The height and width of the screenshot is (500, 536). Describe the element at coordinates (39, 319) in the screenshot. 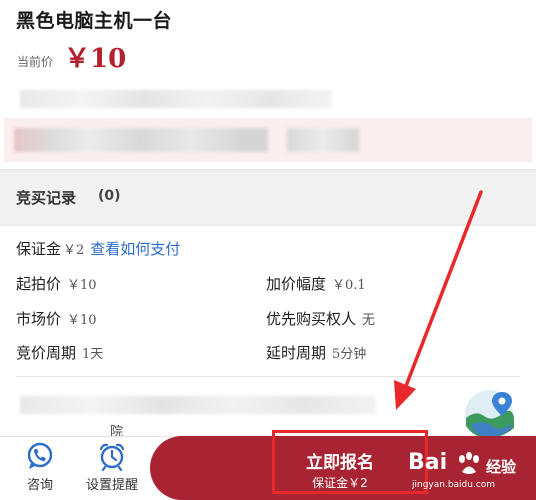

I see `market-price-label: 市场价` at that location.